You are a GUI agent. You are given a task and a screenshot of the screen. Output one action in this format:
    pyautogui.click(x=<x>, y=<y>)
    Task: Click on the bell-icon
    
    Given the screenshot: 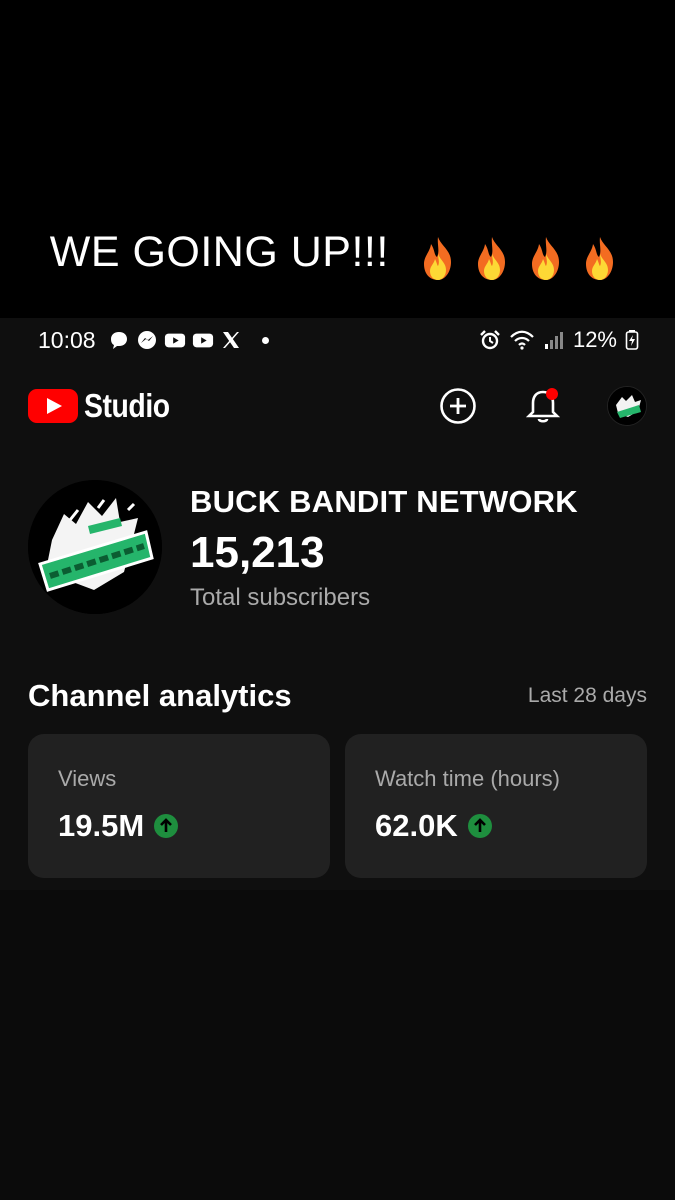 What is the action you would take?
    pyautogui.click(x=543, y=405)
    